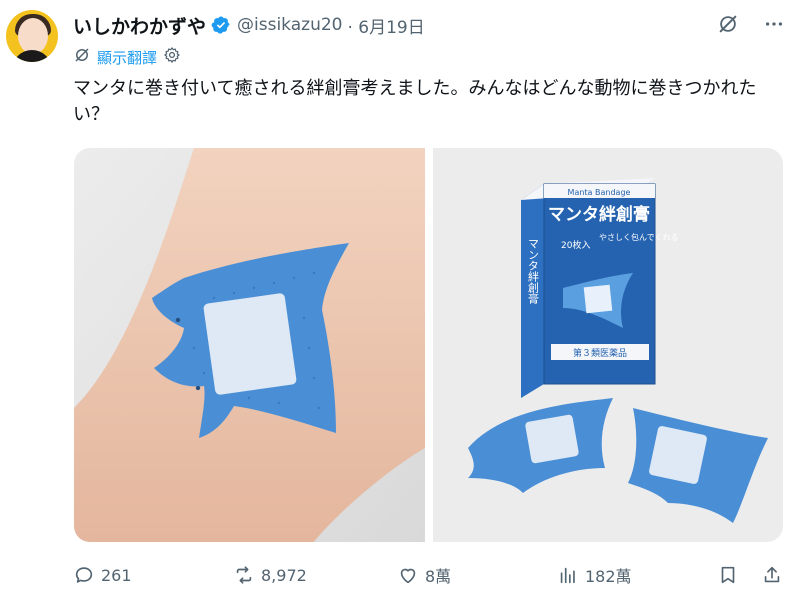  I want to click on post-date: · 6月19日, so click(385, 25).